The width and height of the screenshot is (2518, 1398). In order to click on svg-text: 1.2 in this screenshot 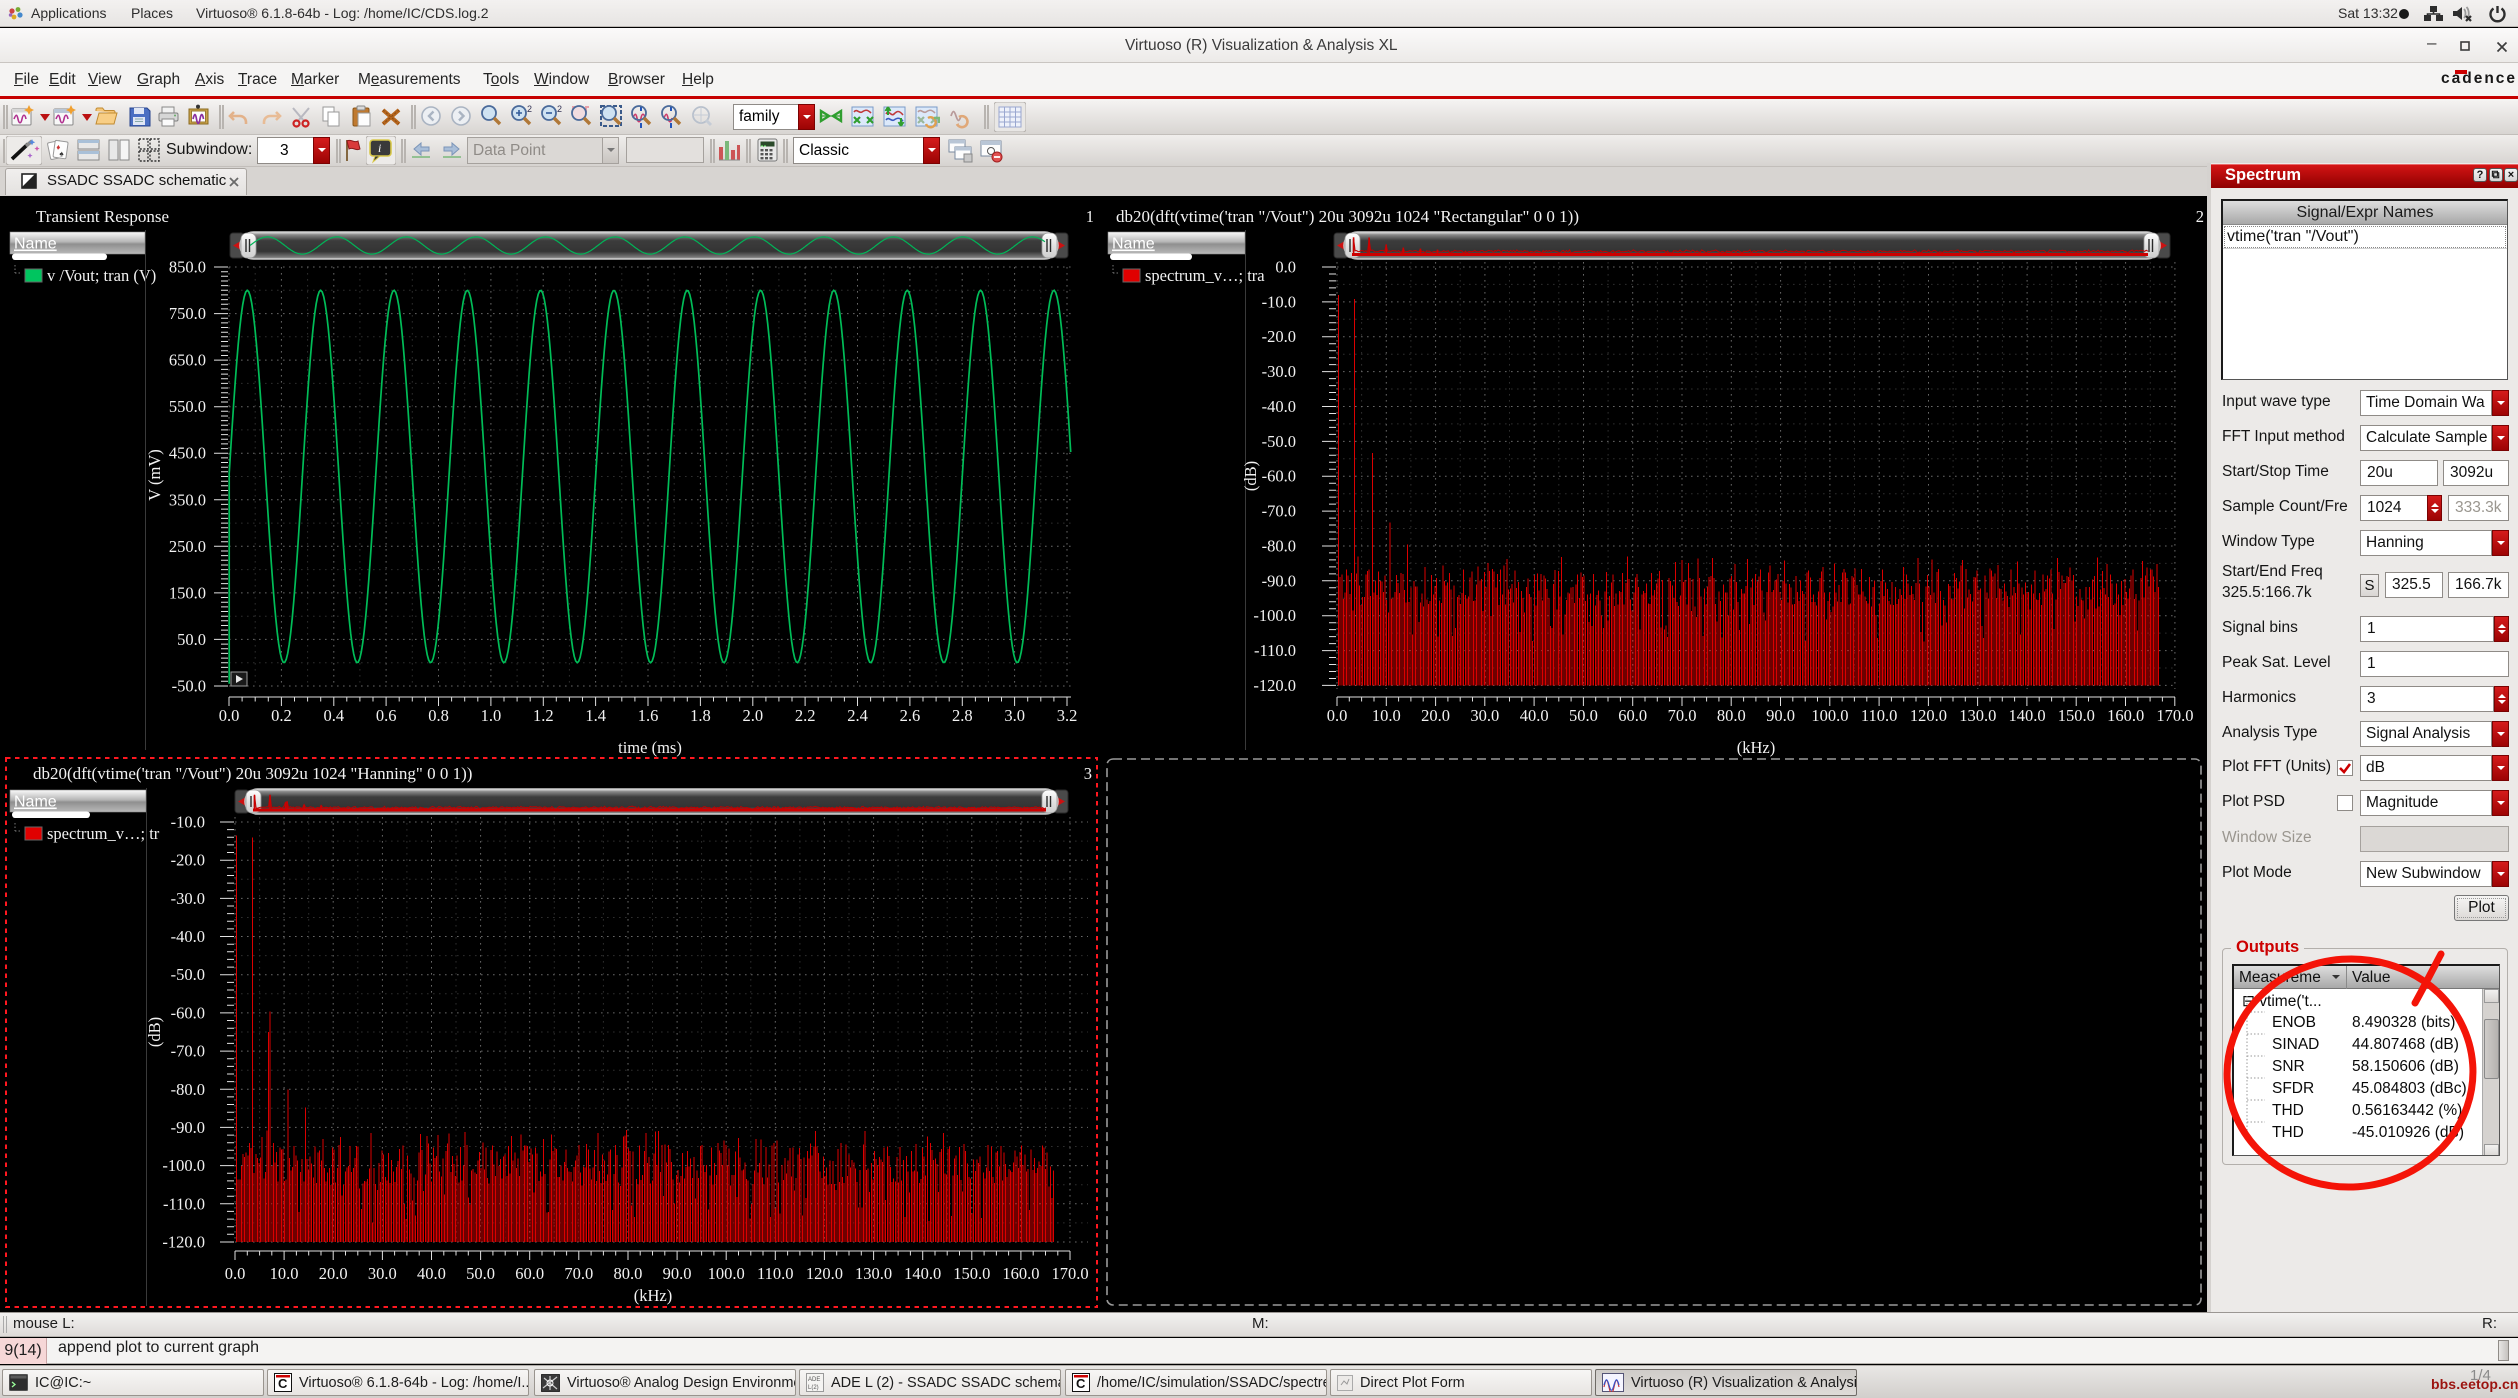, I will do `click(543, 715)`.